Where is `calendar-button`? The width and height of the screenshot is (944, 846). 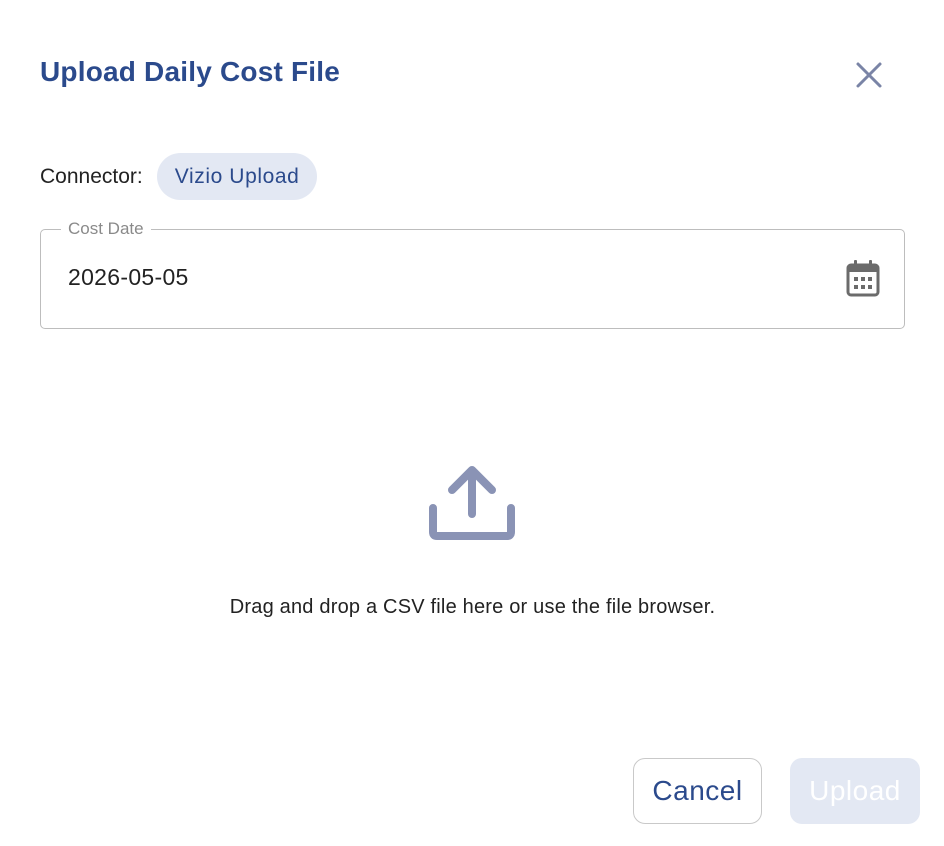
calendar-button is located at coordinates (863, 278).